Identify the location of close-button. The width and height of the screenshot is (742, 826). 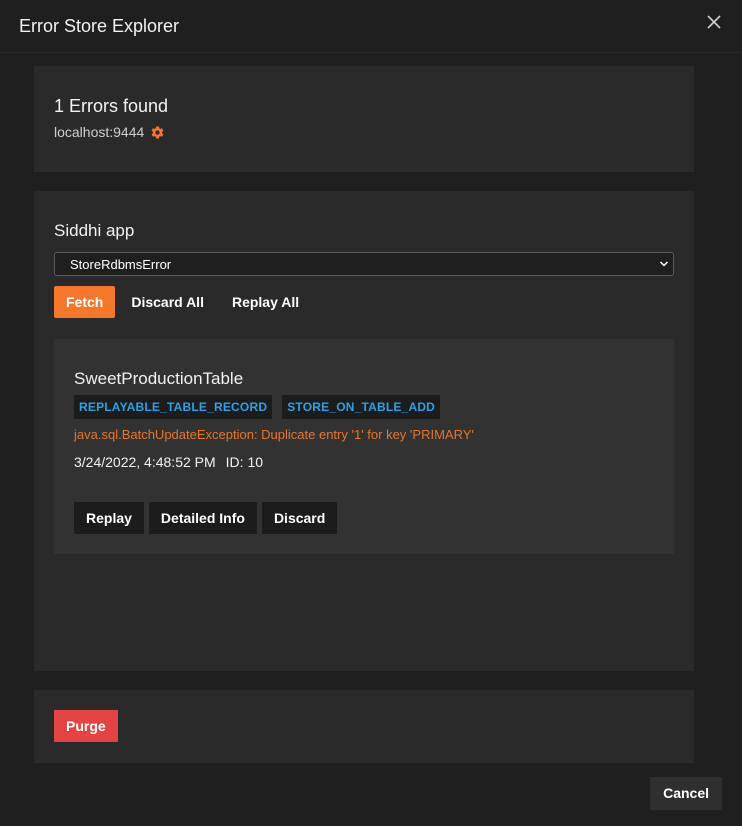
(714, 22).